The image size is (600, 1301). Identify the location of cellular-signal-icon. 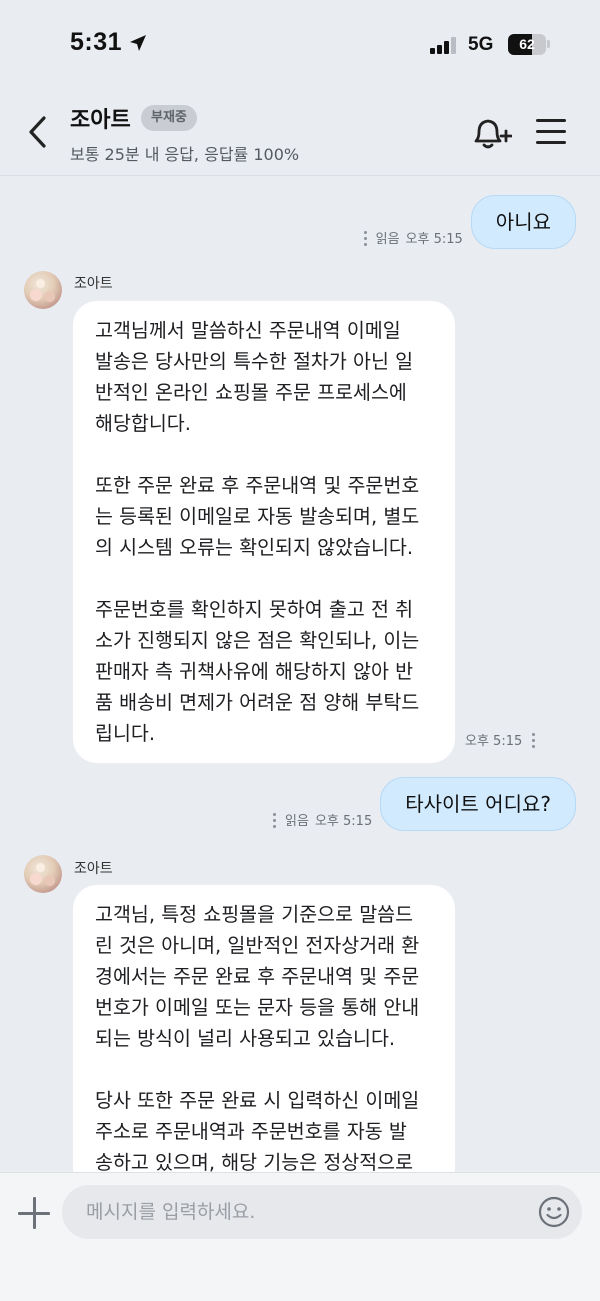
(445, 45).